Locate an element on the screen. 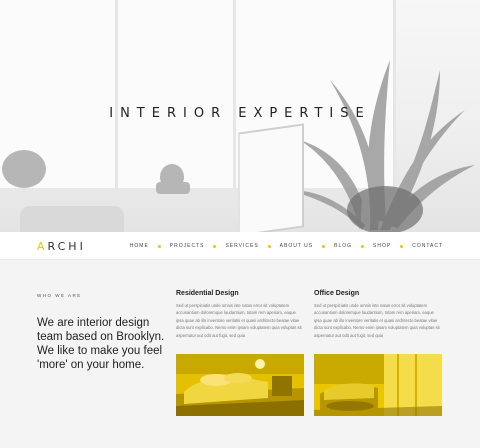 Image resolution: width=480 pixels, height=448 pixels. living-room-image-icon is located at coordinates (378, 385).